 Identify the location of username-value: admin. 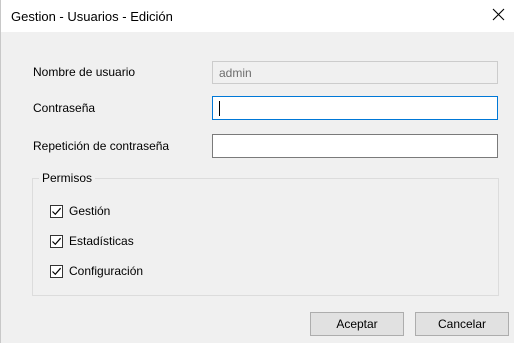
(235, 72).